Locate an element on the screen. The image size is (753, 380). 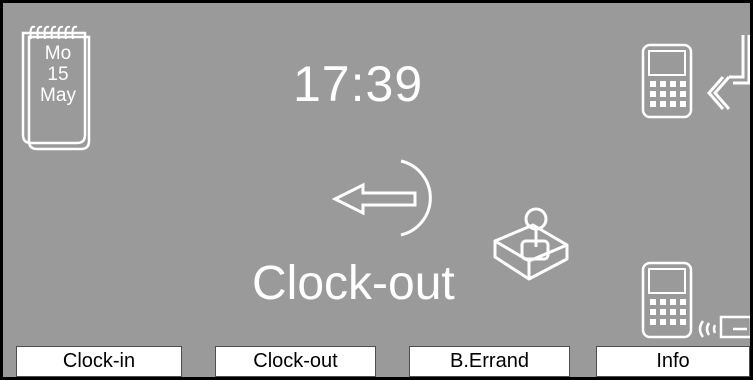
date-month: May is located at coordinates (58, 95).